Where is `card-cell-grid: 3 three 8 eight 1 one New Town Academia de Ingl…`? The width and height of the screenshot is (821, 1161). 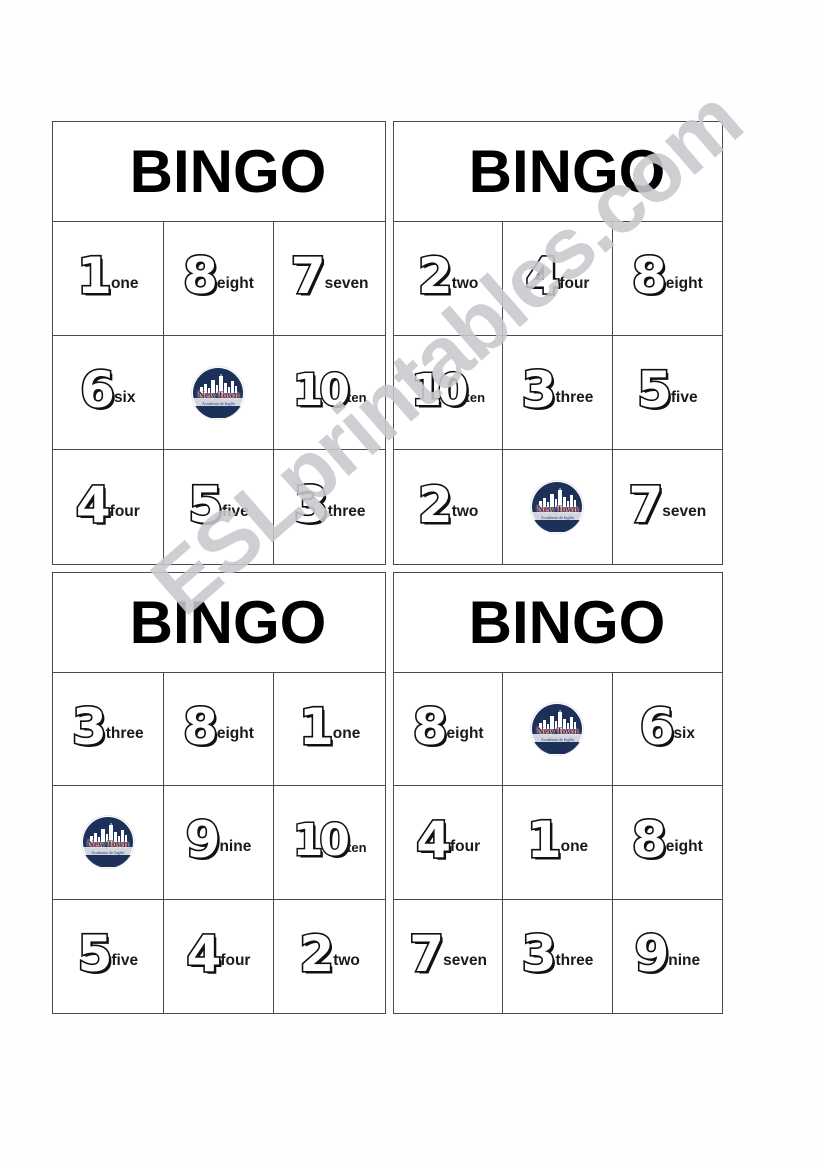
card-cell-grid: 3 three 8 eight 1 one New Town Academia de Ingl… is located at coordinates (219, 843).